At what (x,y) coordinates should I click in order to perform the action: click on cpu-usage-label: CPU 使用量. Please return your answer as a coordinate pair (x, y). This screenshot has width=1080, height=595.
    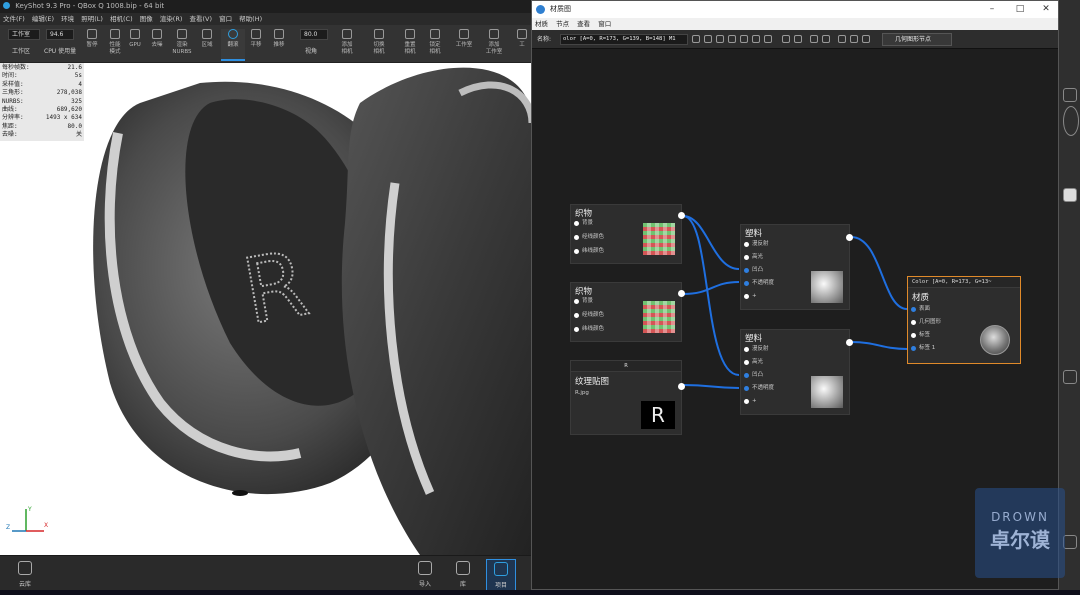
    Looking at the image, I should click on (60, 51).